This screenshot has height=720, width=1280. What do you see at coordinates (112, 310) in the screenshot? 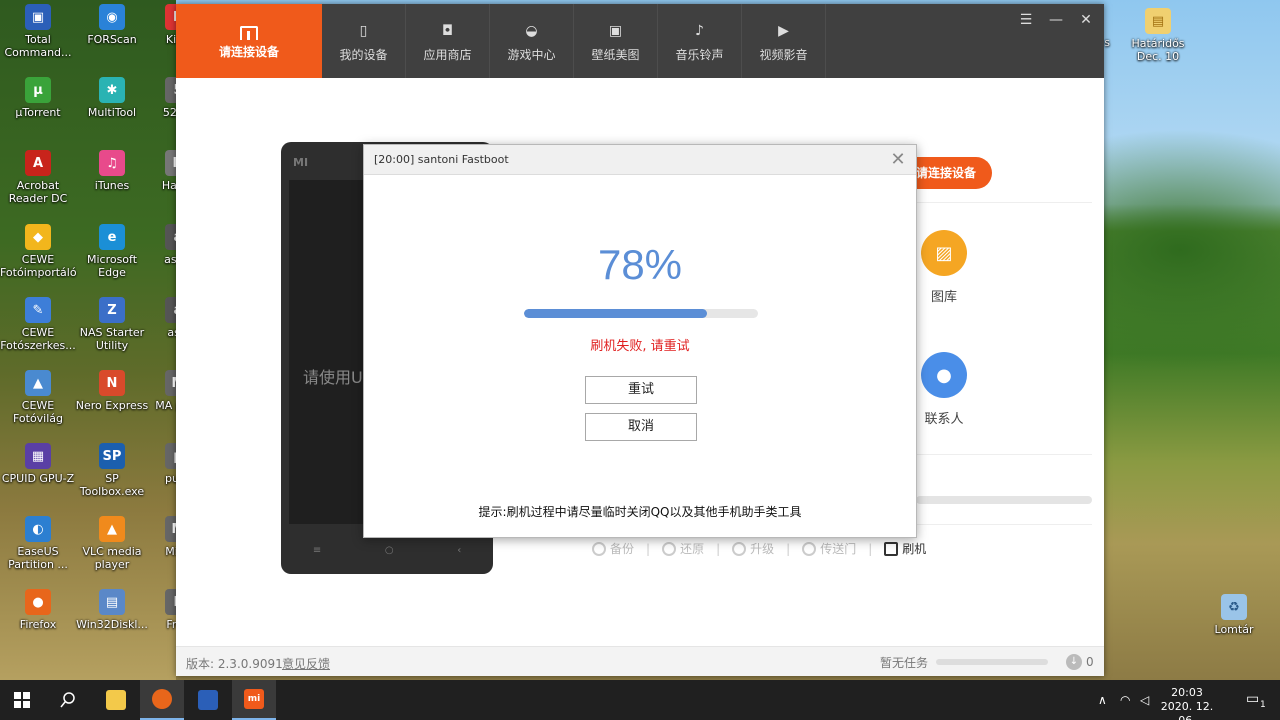
I see `nas-icon: Z` at bounding box center [112, 310].